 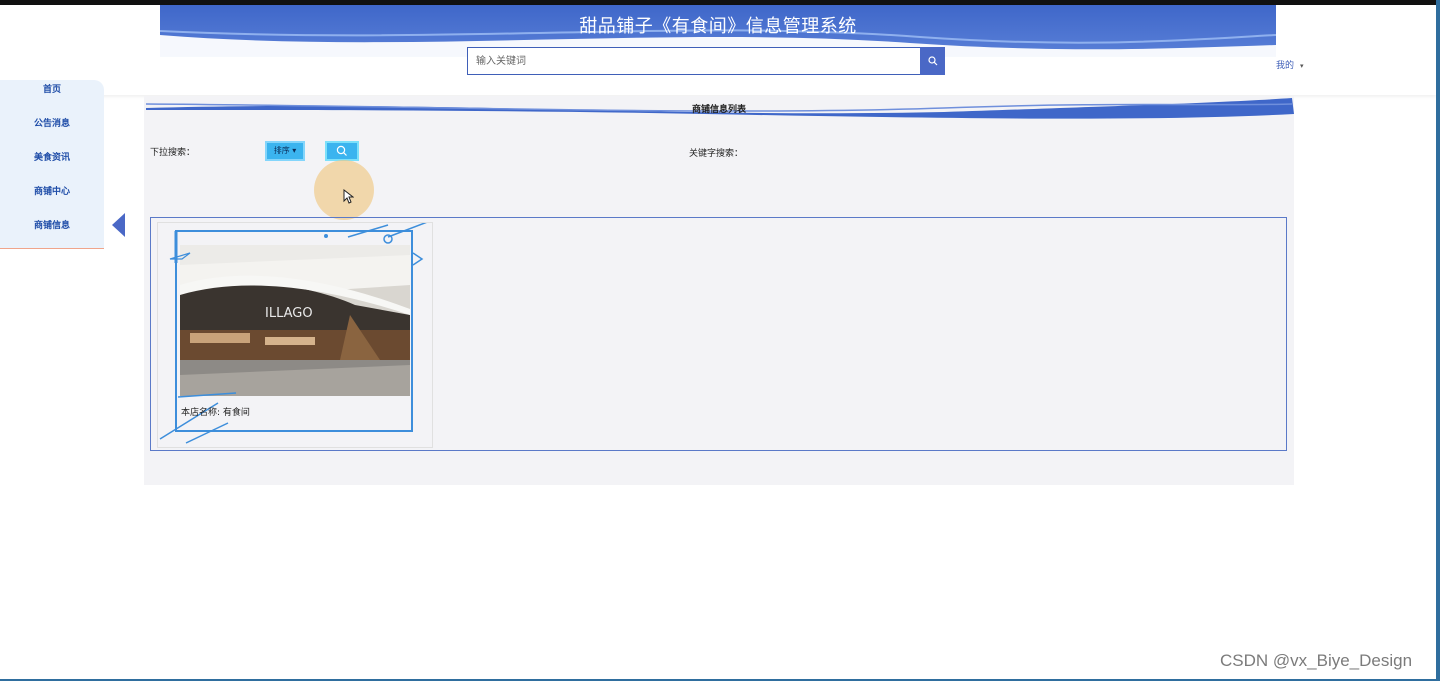 I want to click on caret-down-icon: ▾, so click(x=293, y=150).